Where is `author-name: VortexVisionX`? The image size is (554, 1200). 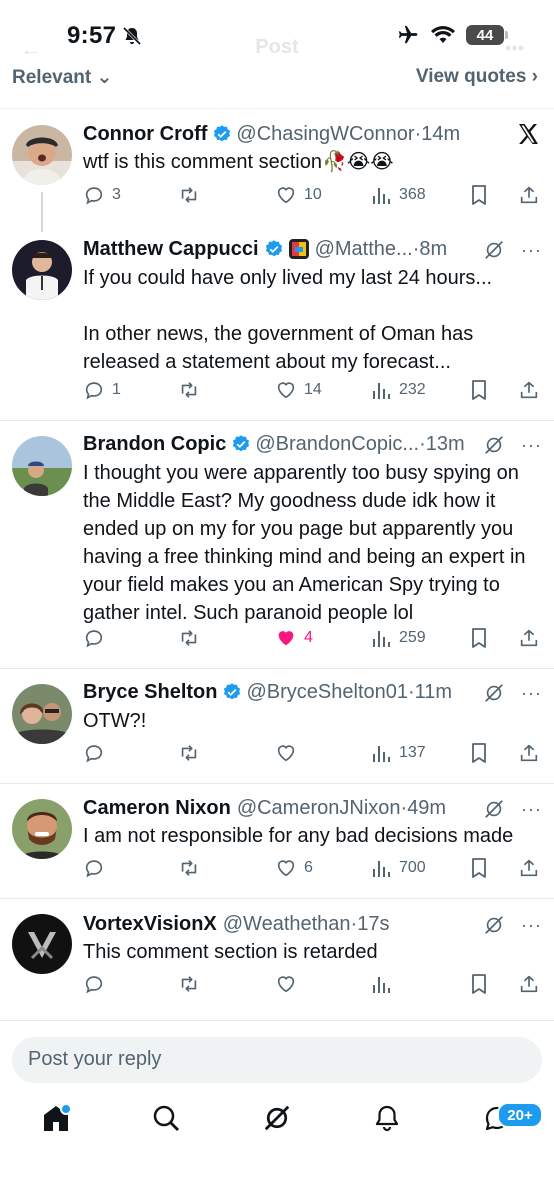 author-name: VortexVisionX is located at coordinates (150, 924).